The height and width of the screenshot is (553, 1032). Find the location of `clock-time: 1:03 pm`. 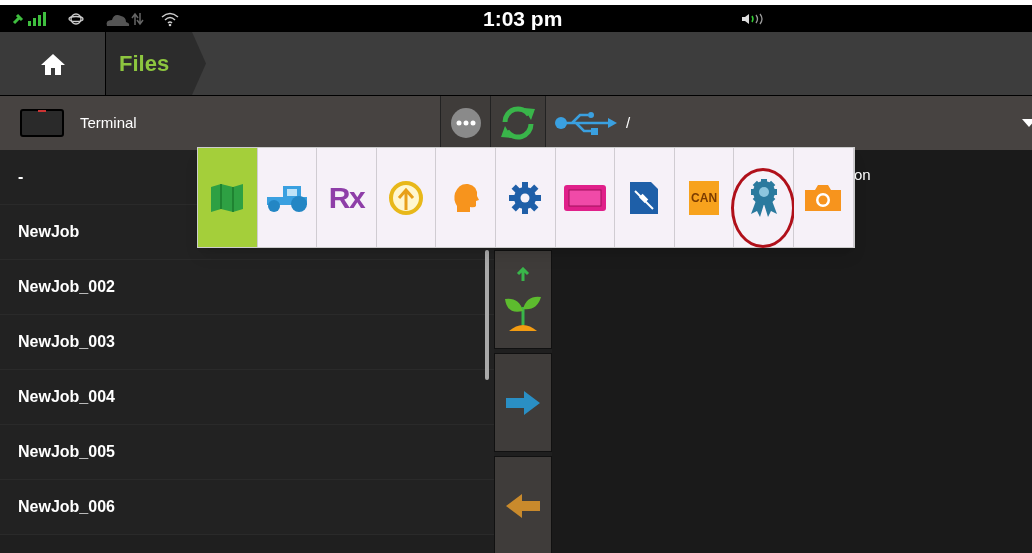

clock-time: 1:03 pm is located at coordinates (523, 18).